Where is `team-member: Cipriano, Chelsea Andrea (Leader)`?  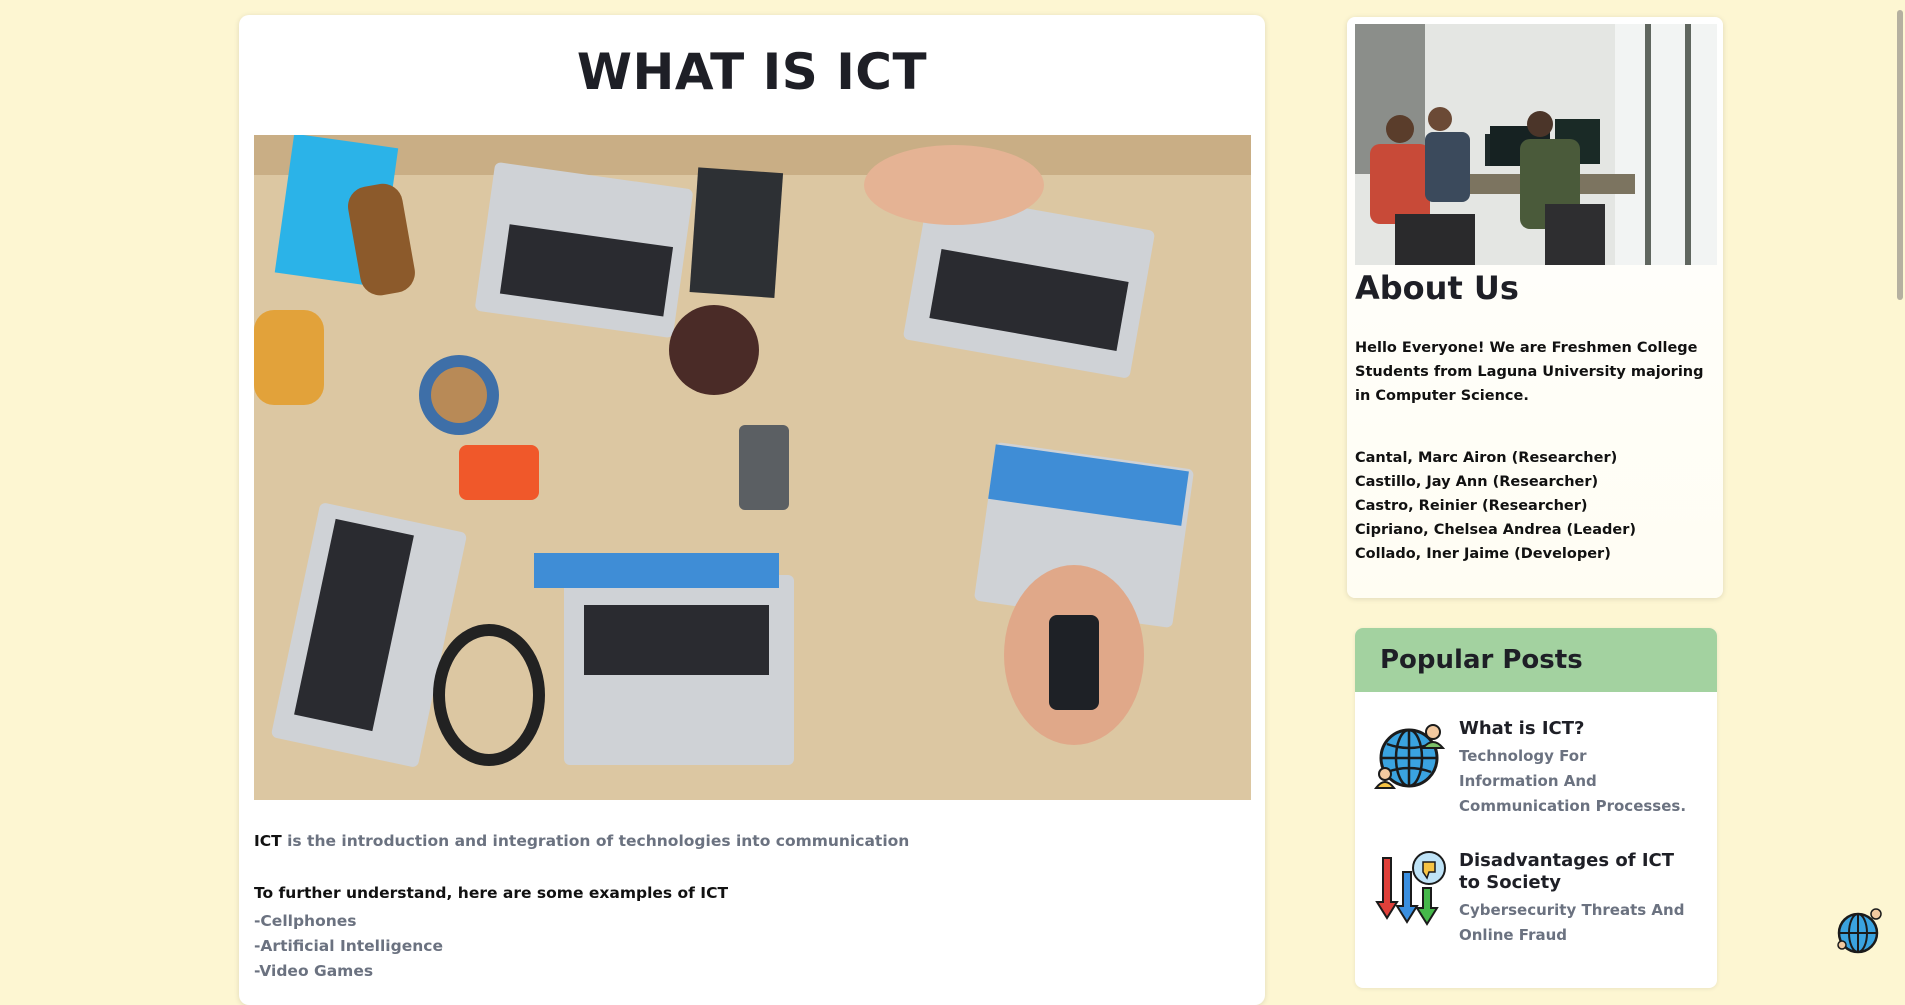
team-member: Cipriano, Chelsea Andrea (Leader) is located at coordinates (1496, 530).